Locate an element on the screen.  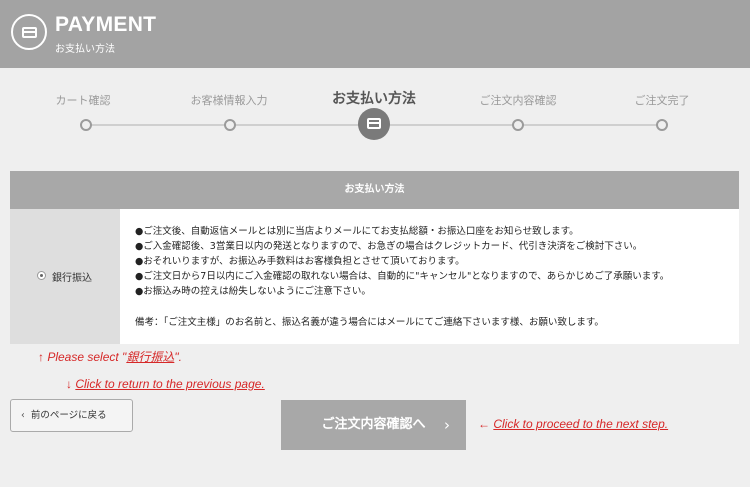
annotation-select-suffix: ". is located at coordinates (178, 357).